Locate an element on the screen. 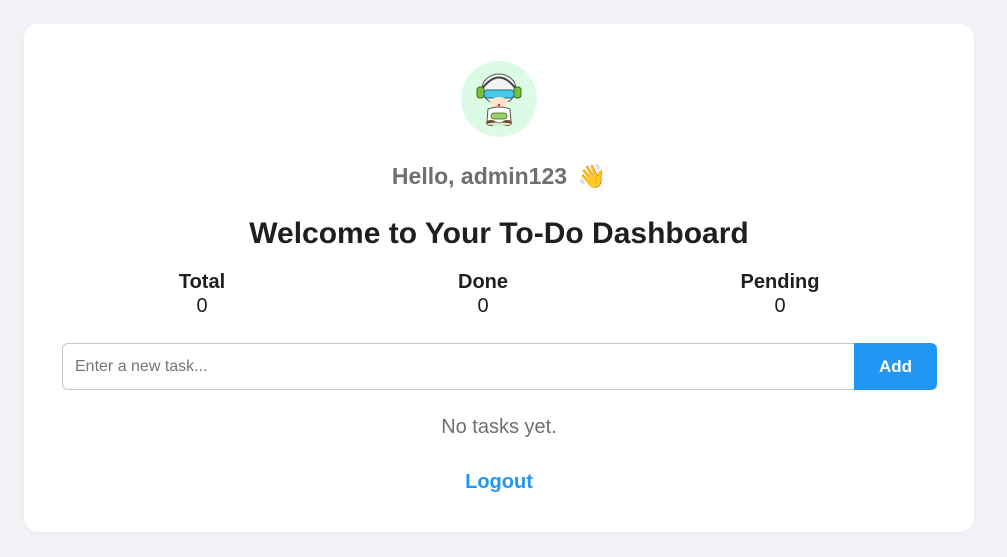 Image resolution: width=1007 pixels, height=557 pixels. stat-total-value: 0 is located at coordinates (202, 306).